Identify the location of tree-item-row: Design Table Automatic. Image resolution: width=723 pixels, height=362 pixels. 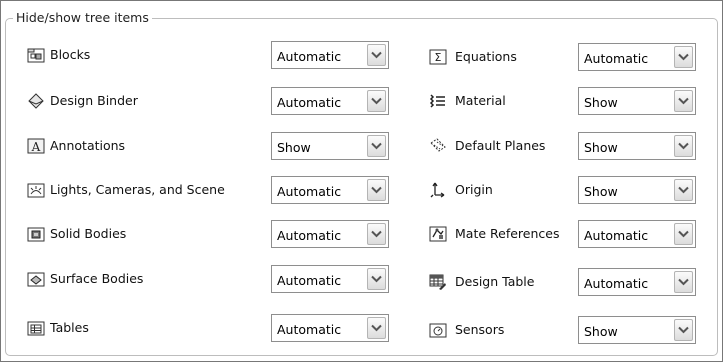
(358, 282).